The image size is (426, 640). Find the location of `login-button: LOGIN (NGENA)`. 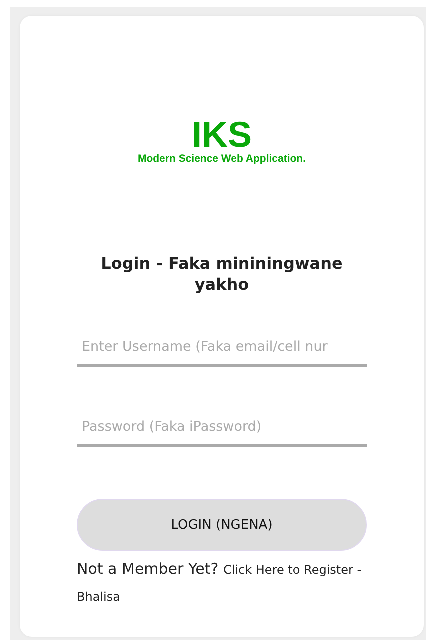

login-button: LOGIN (NGENA) is located at coordinates (222, 525).